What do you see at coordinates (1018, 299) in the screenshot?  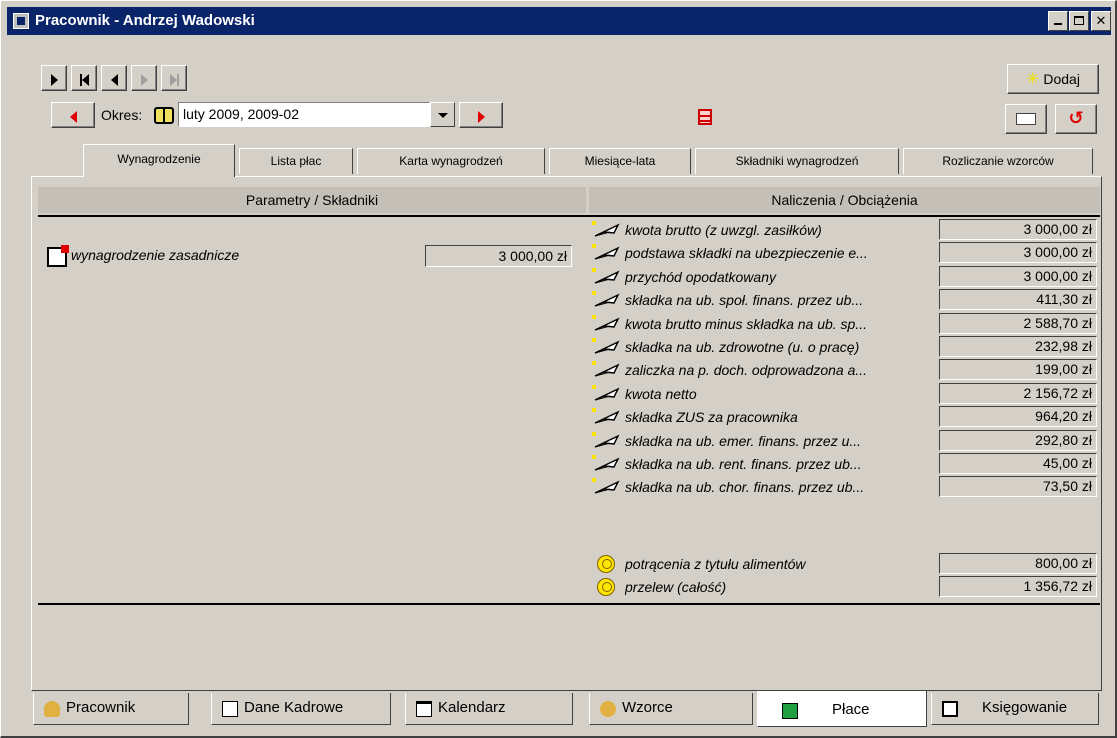 I see `accrual-value: 411,30 zł` at bounding box center [1018, 299].